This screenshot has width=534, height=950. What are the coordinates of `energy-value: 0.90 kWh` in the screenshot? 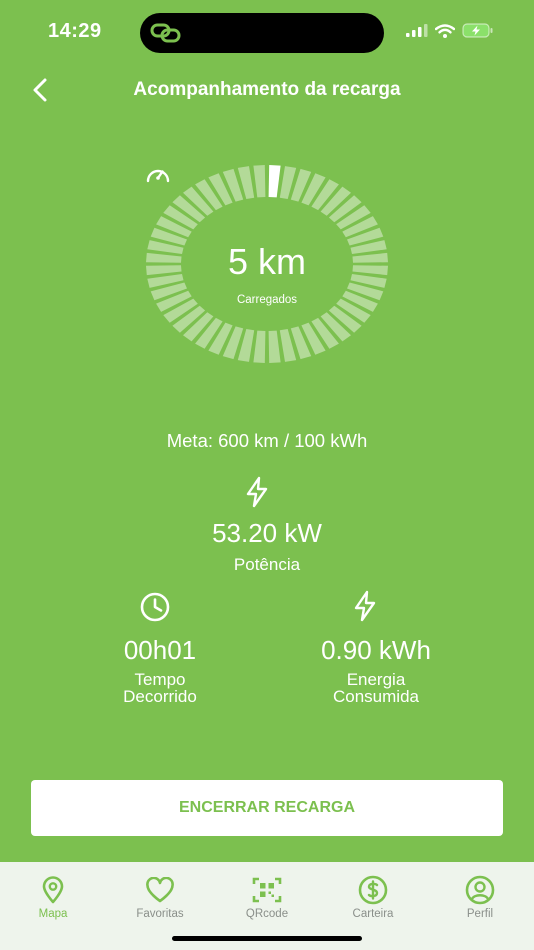 It's located at (376, 650).